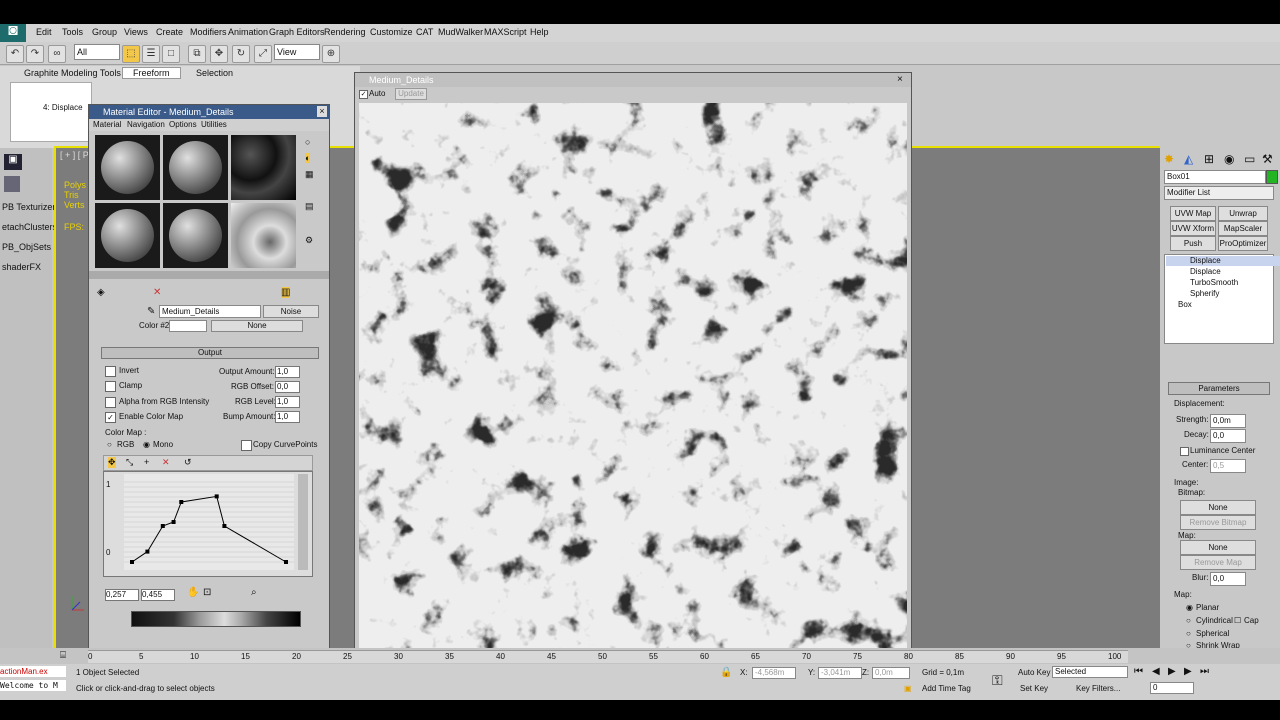 The image size is (1280, 720). What do you see at coordinates (297, 32) in the screenshot?
I see `menu-graph-editors: Graph Editors` at bounding box center [297, 32].